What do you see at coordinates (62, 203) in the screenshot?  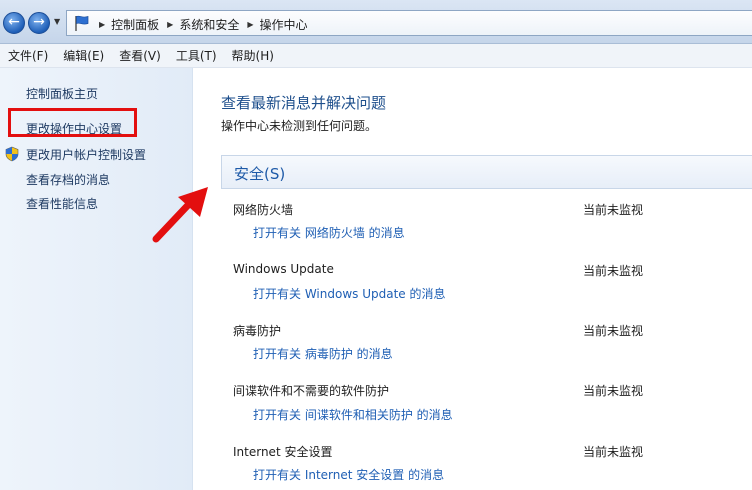 I see `sidebar-item-view-performance-info: 查看性能信息` at bounding box center [62, 203].